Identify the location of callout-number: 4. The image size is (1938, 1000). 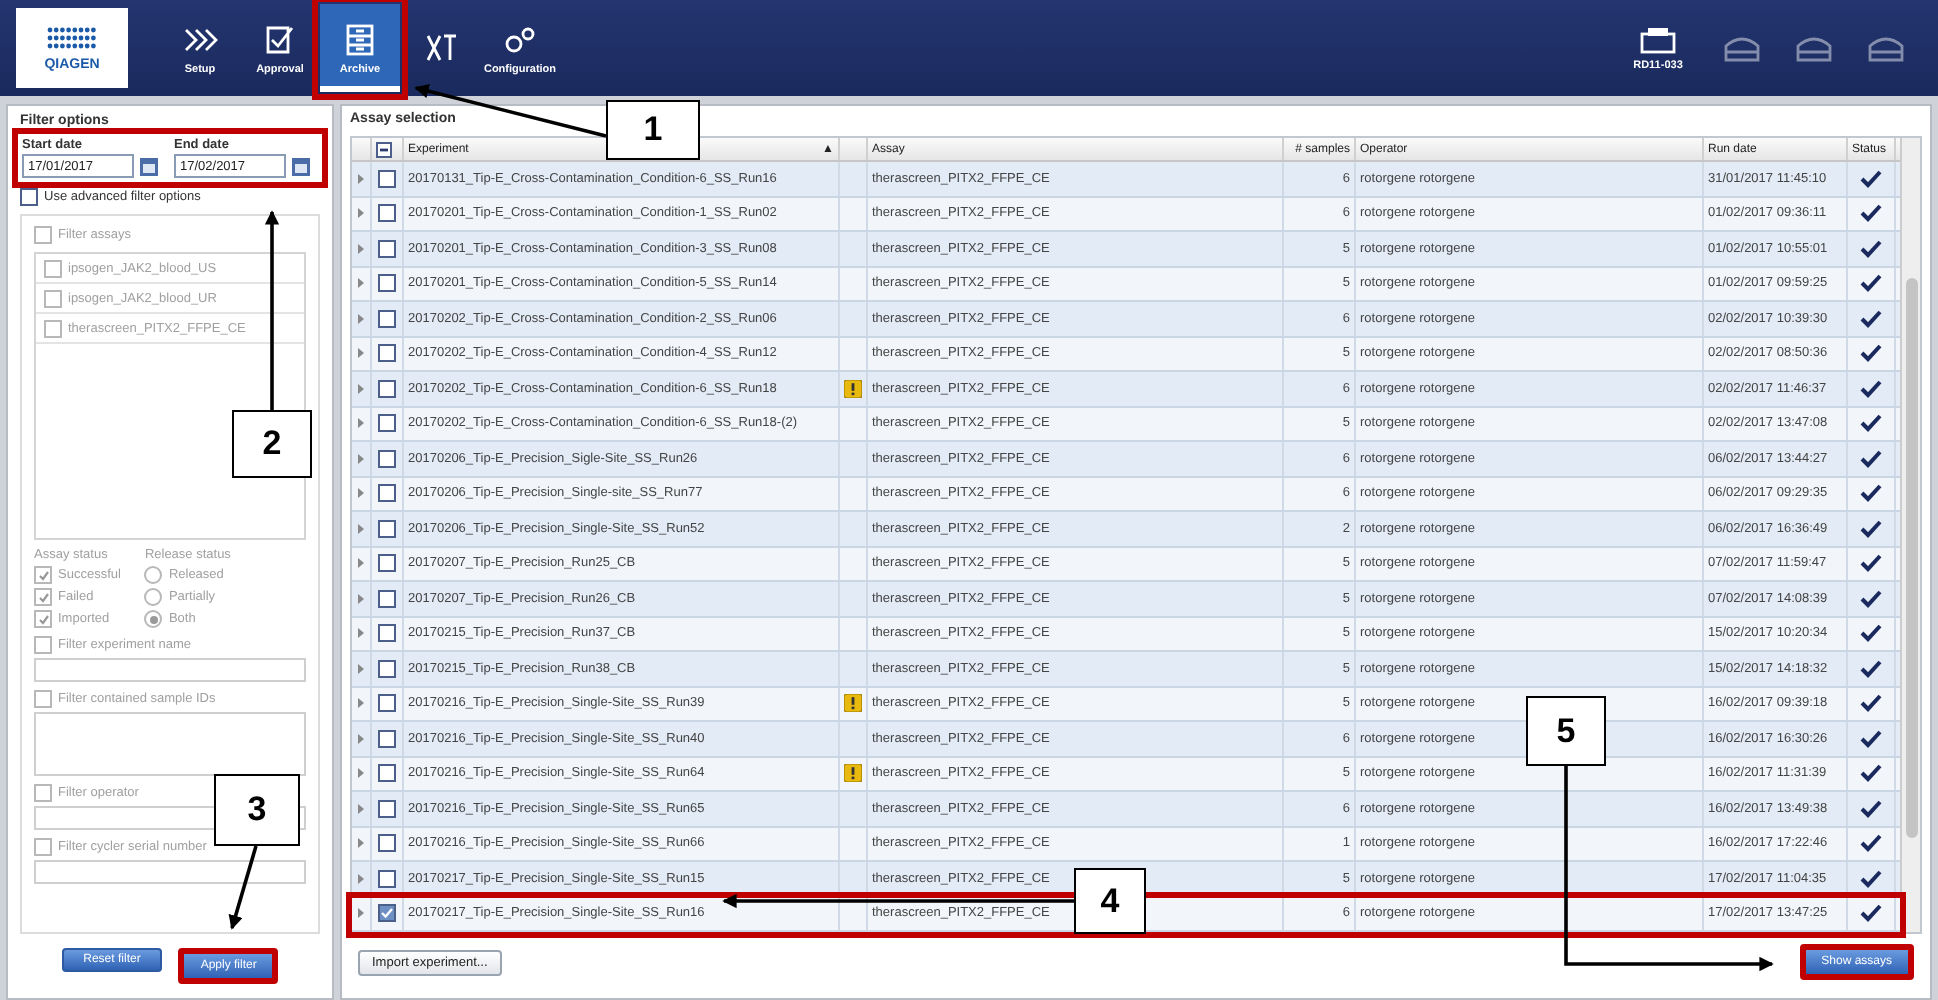
(1110, 901).